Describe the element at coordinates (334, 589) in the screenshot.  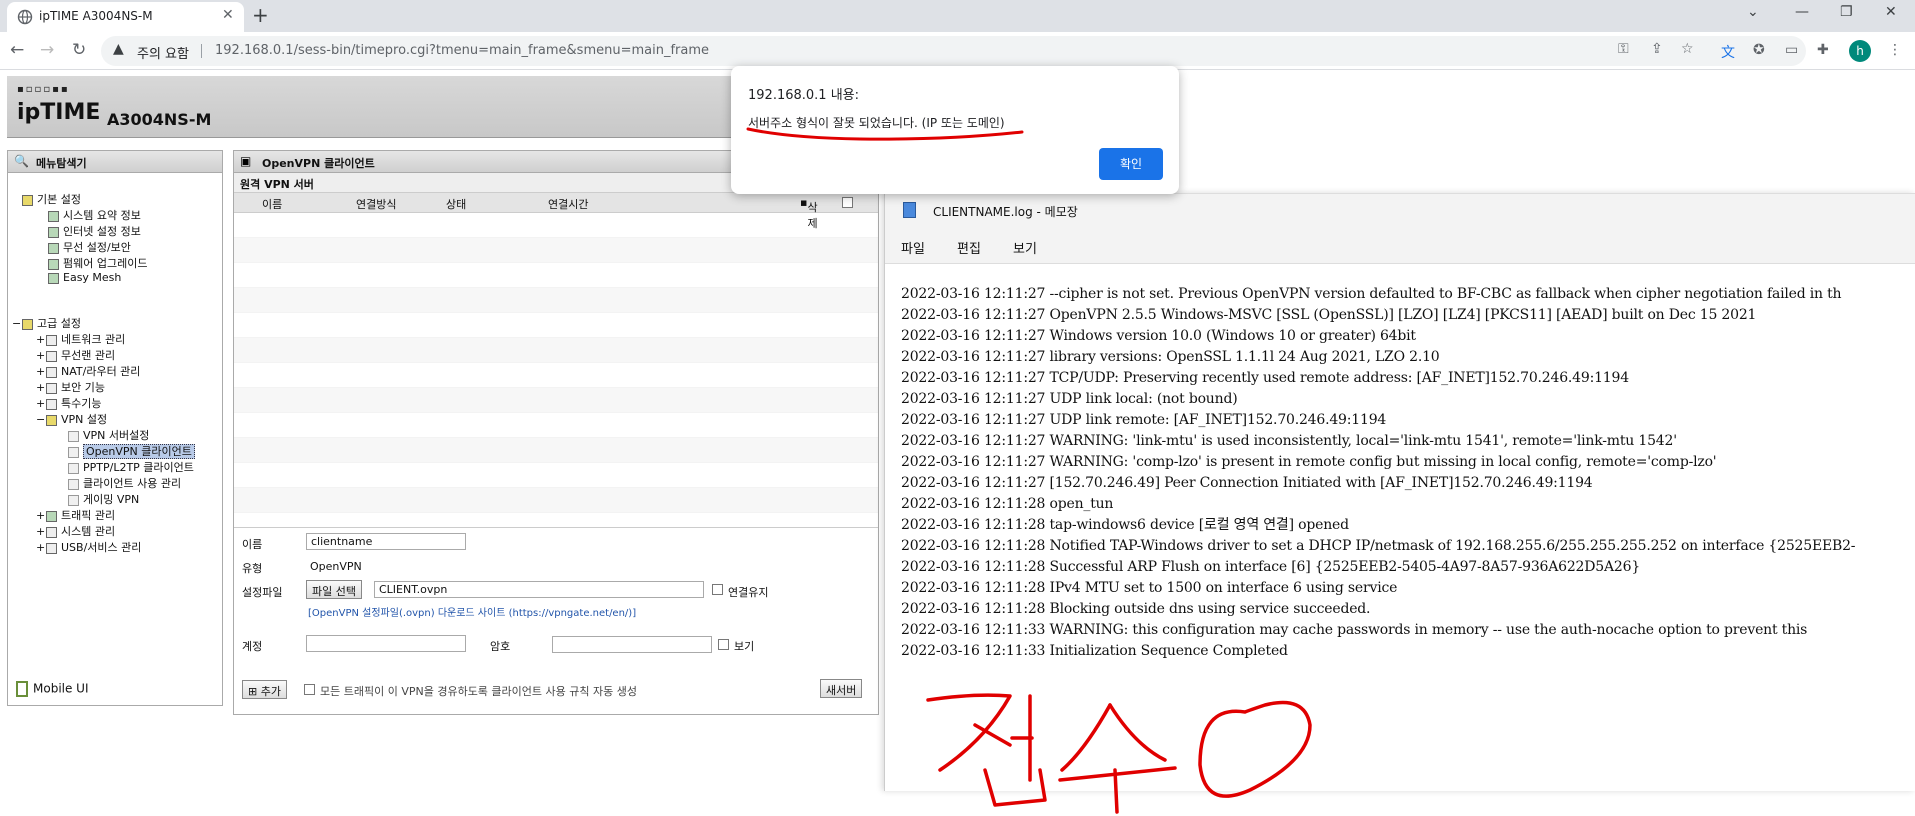
I see `file-select-button: 파일 선택` at that location.